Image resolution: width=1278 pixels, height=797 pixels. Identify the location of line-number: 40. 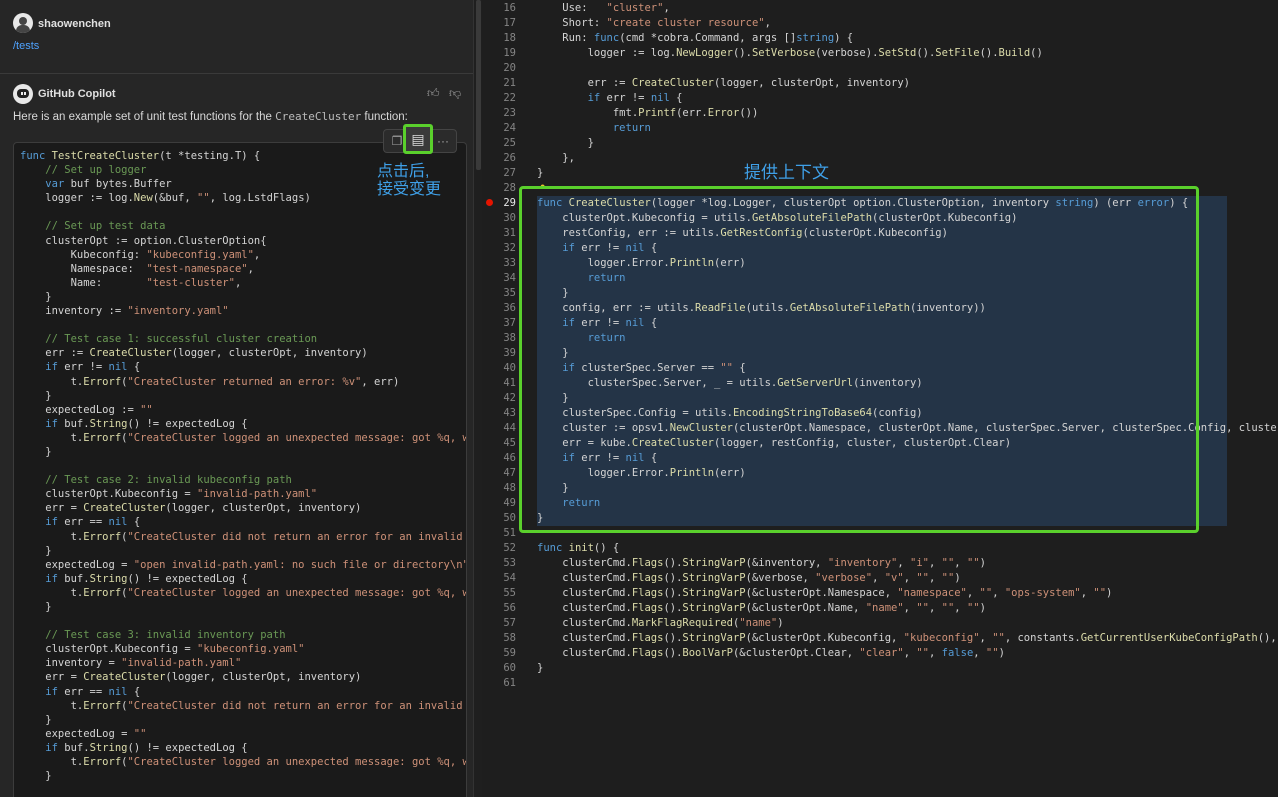
(499, 368).